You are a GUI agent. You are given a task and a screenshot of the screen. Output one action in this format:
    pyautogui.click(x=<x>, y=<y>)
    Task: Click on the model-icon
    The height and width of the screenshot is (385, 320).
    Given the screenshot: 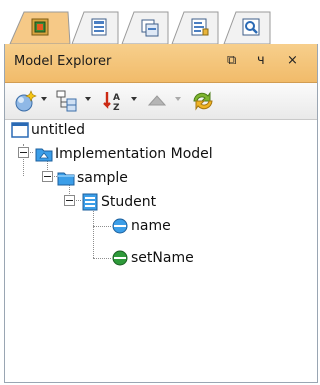 What is the action you would take?
    pyautogui.click(x=44, y=155)
    